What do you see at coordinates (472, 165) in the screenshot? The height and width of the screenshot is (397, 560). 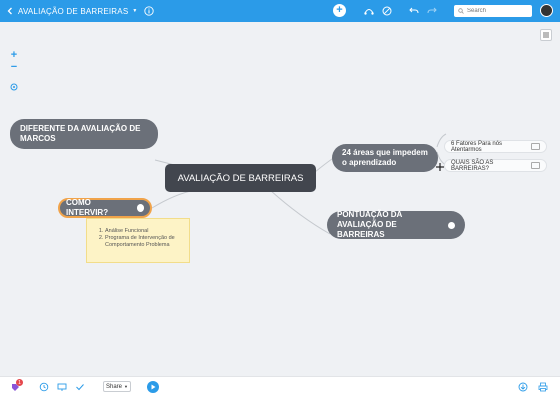 I see `subtopic-quais-label: QUAIS SÃO AS BARREIRAS?` at bounding box center [472, 165].